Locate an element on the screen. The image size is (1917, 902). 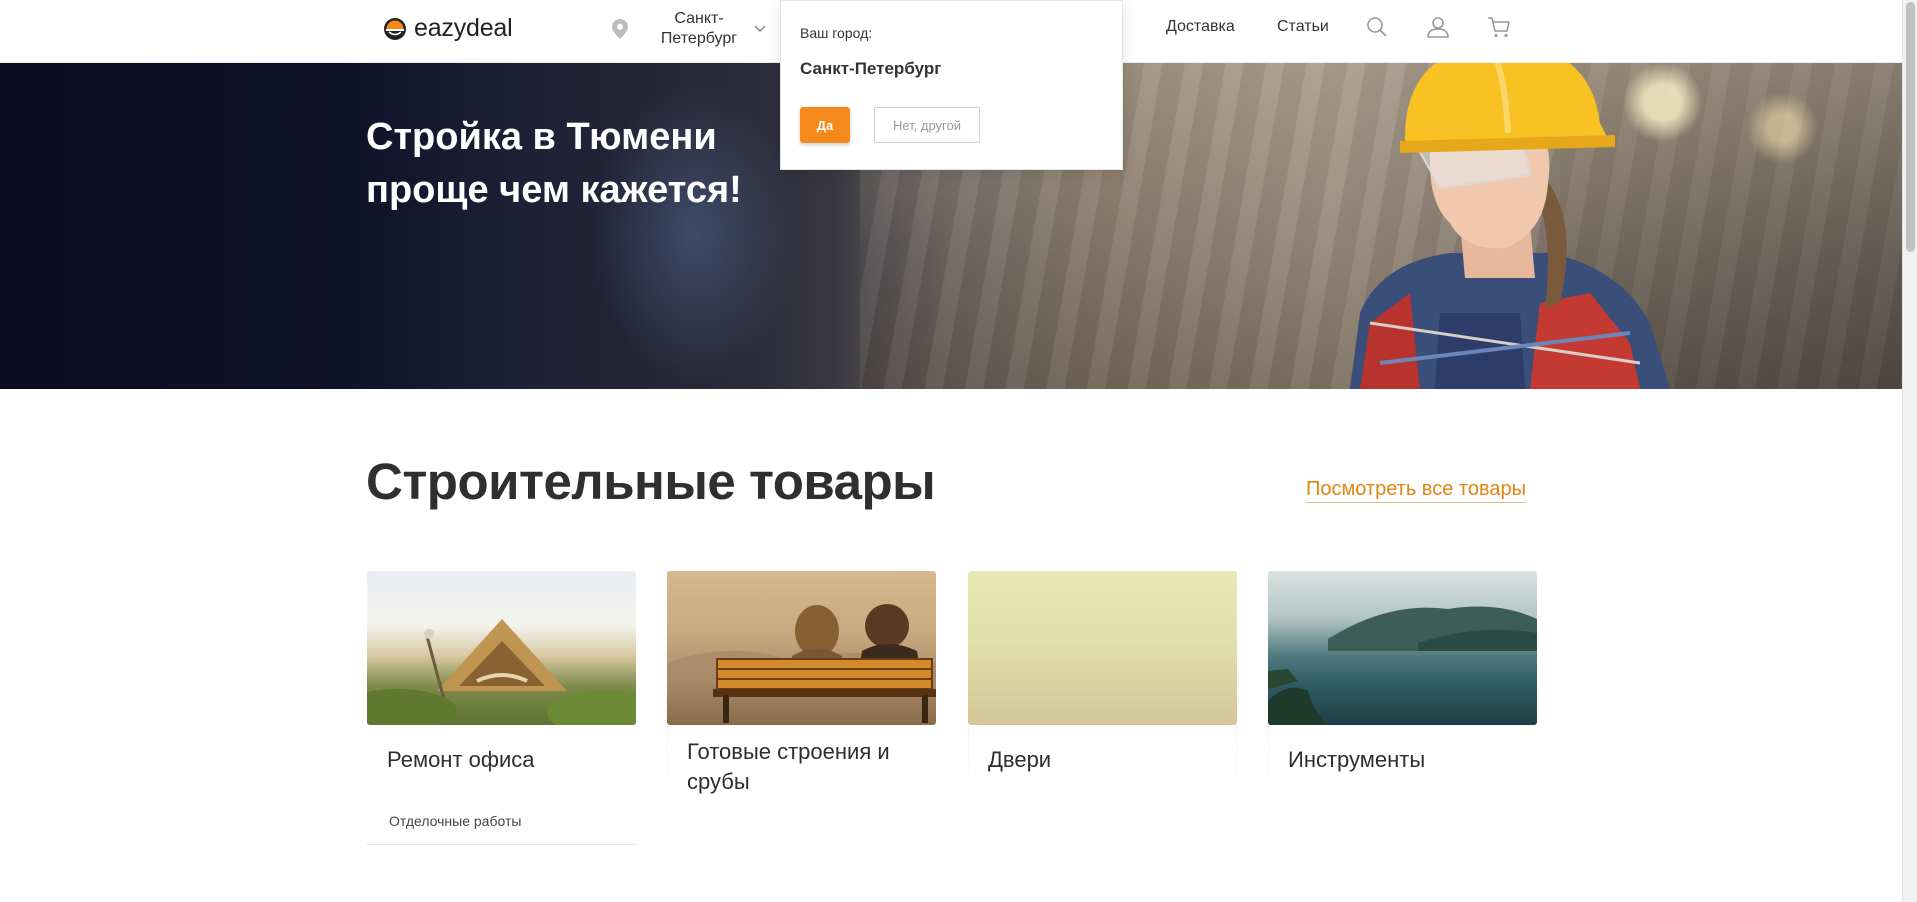
worker-in-helmet-image is located at coordinates (1510, 226).